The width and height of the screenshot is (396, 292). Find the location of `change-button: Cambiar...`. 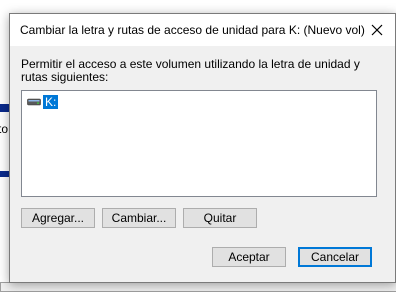

change-button: Cambiar... is located at coordinates (139, 218).